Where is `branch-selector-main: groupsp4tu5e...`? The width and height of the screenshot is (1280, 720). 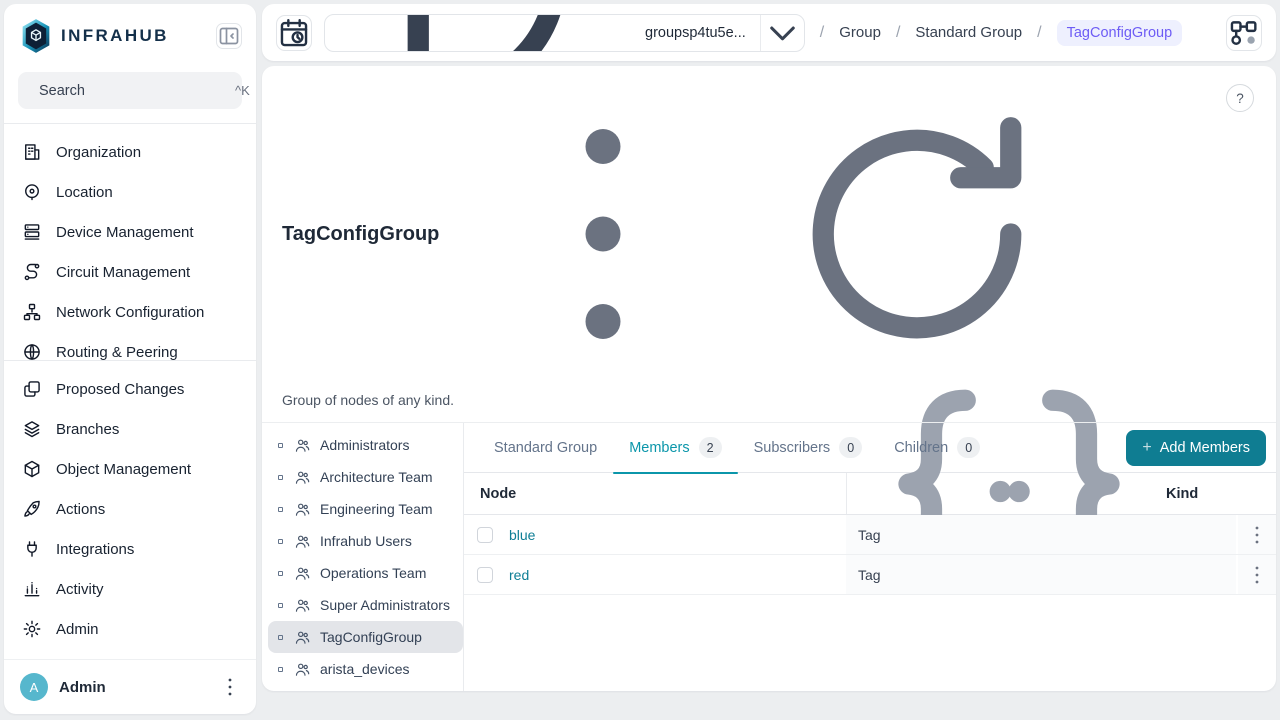 branch-selector-main: groupsp4tu5e... is located at coordinates (542, 32).